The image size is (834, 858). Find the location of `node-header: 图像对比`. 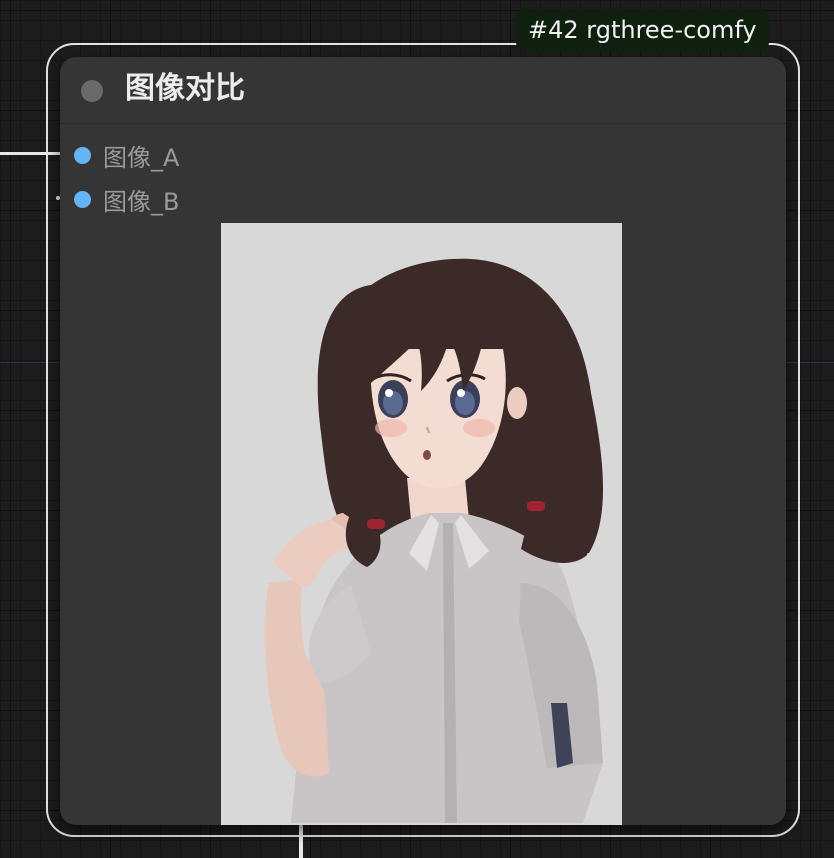

node-header: 图像对比 is located at coordinates (423, 90).